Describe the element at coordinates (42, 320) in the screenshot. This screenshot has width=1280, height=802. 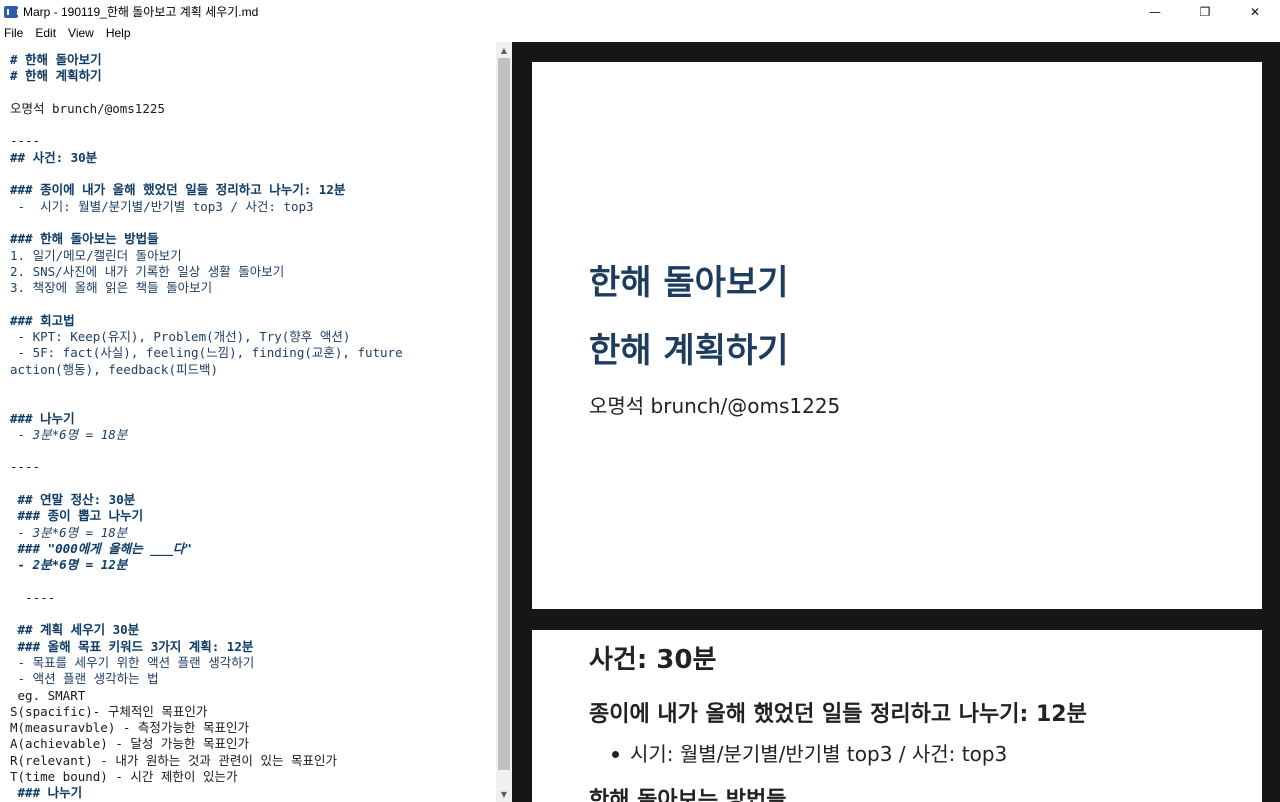
I see `editor-line: ### 회고법` at that location.